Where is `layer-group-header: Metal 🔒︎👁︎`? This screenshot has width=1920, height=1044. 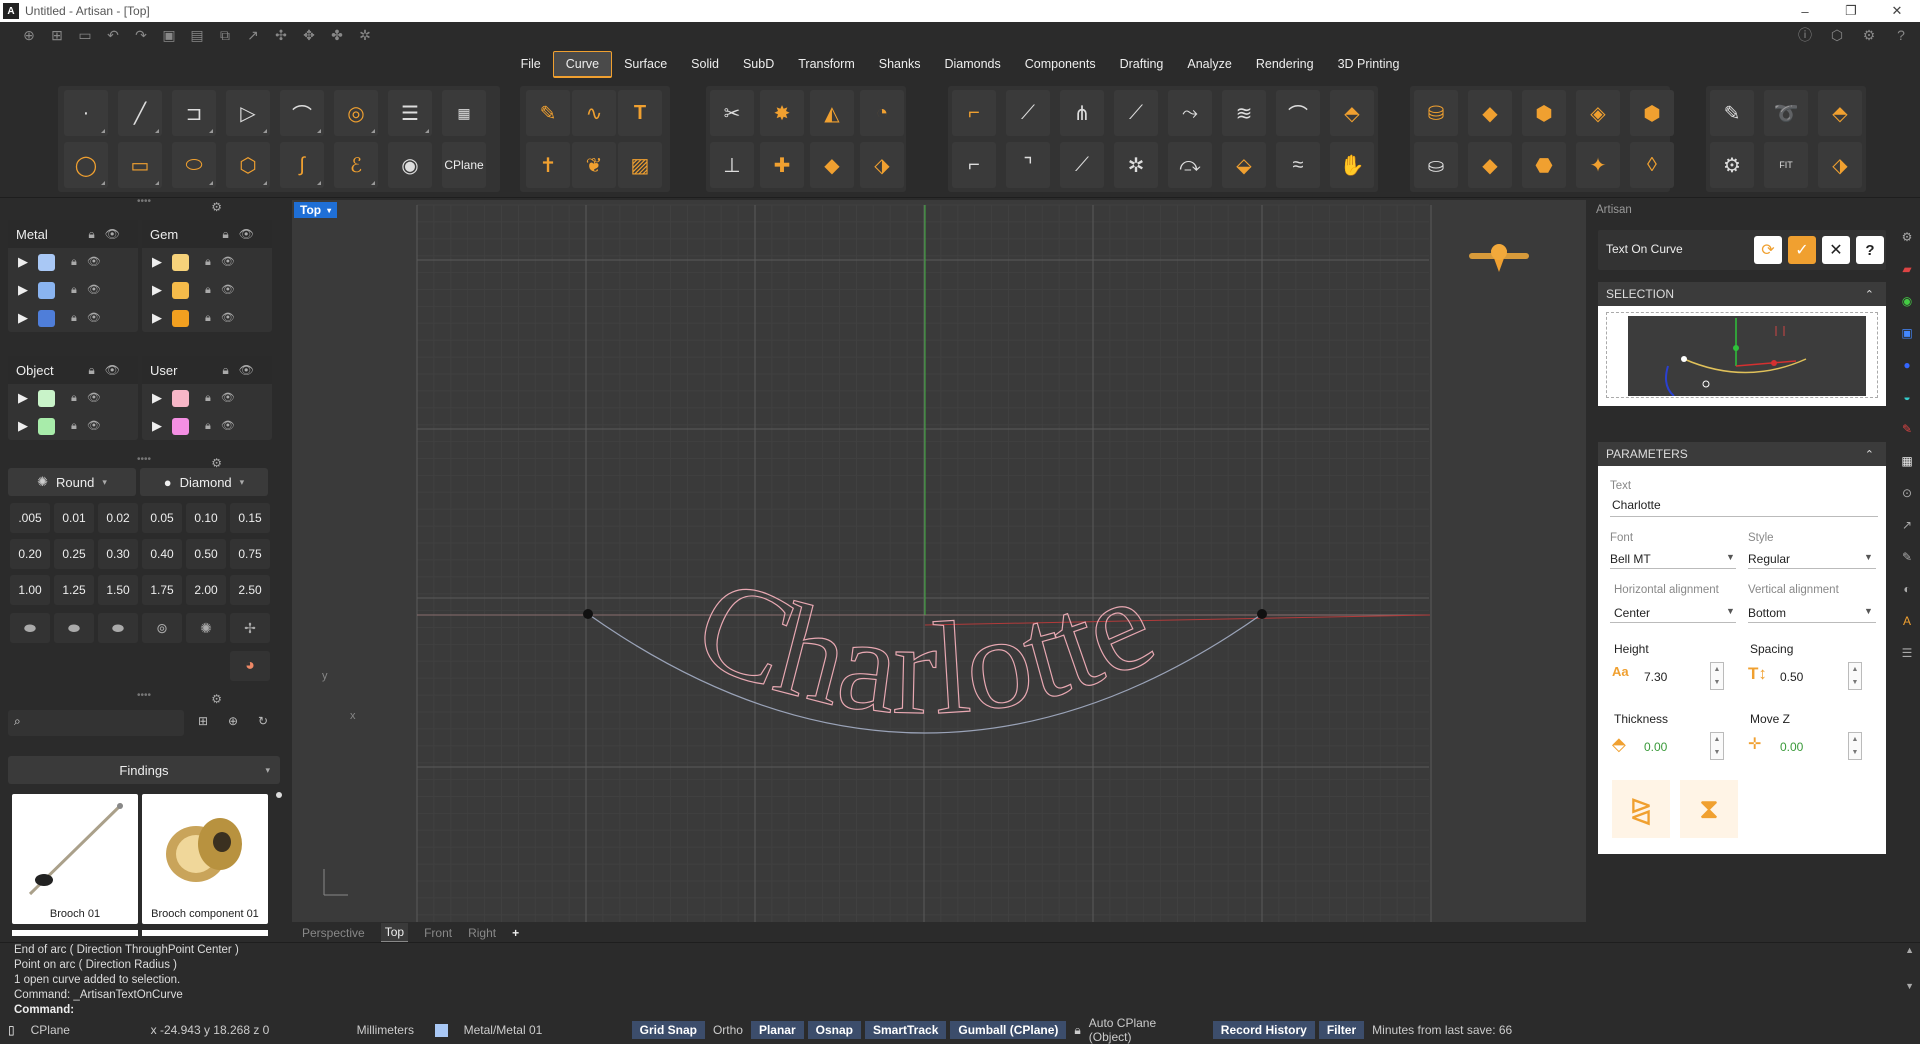 layer-group-header: Metal 🔒︎👁︎ is located at coordinates (73, 234).